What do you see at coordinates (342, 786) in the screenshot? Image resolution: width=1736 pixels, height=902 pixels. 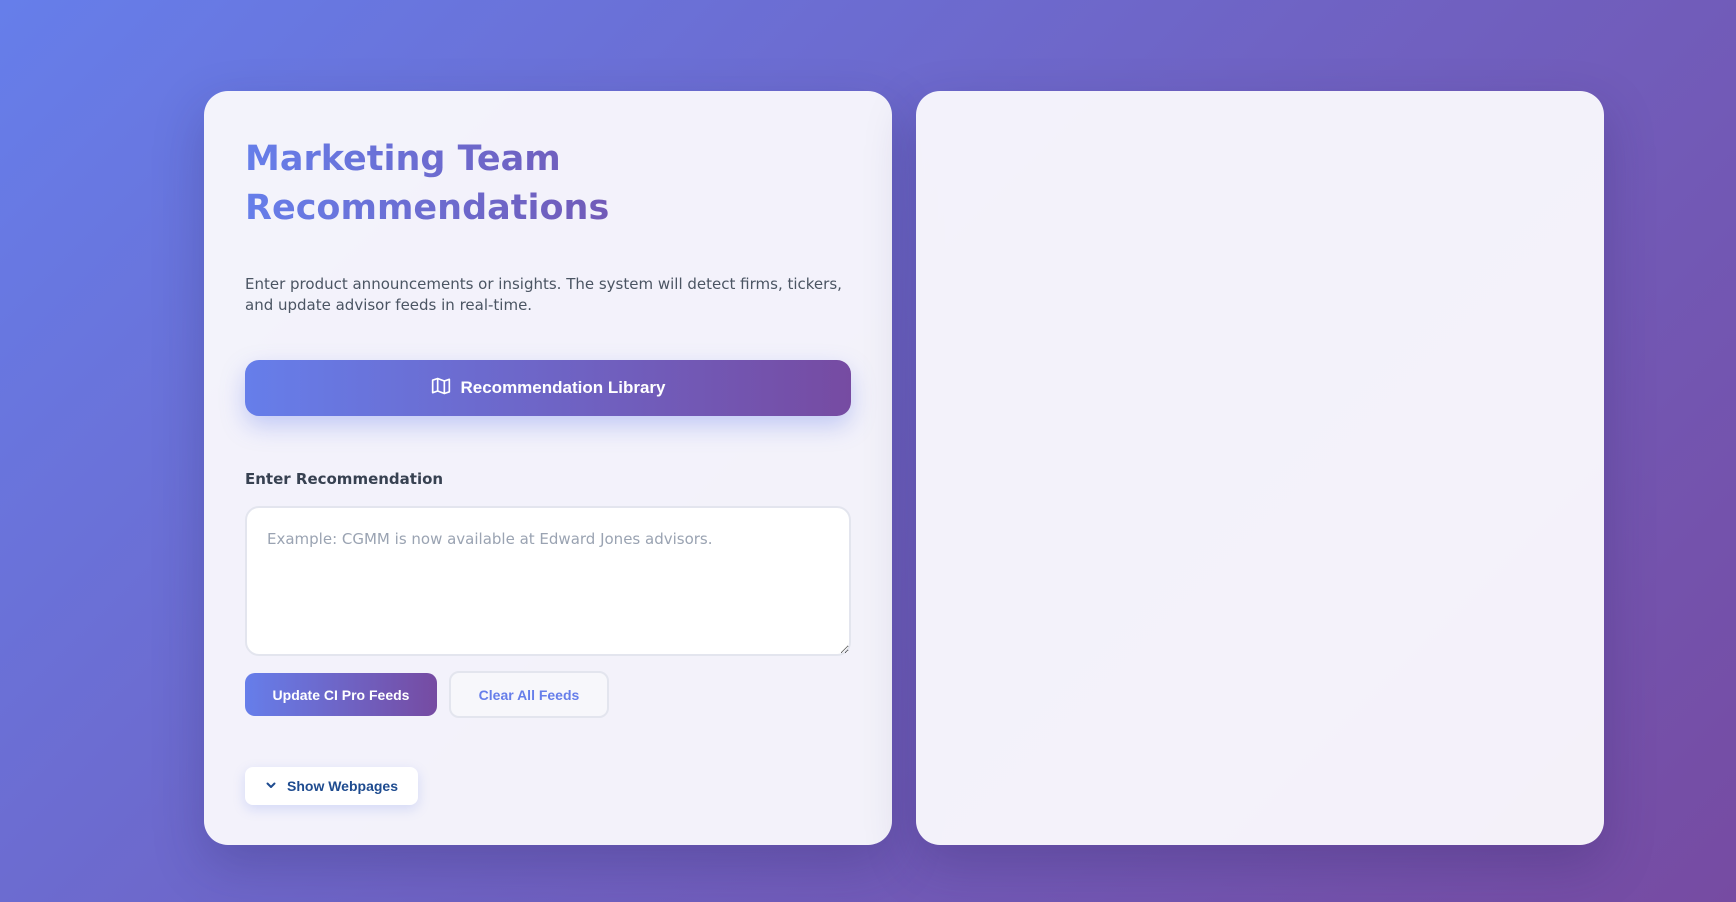 I see `show-webpages-label: Show Webpages` at bounding box center [342, 786].